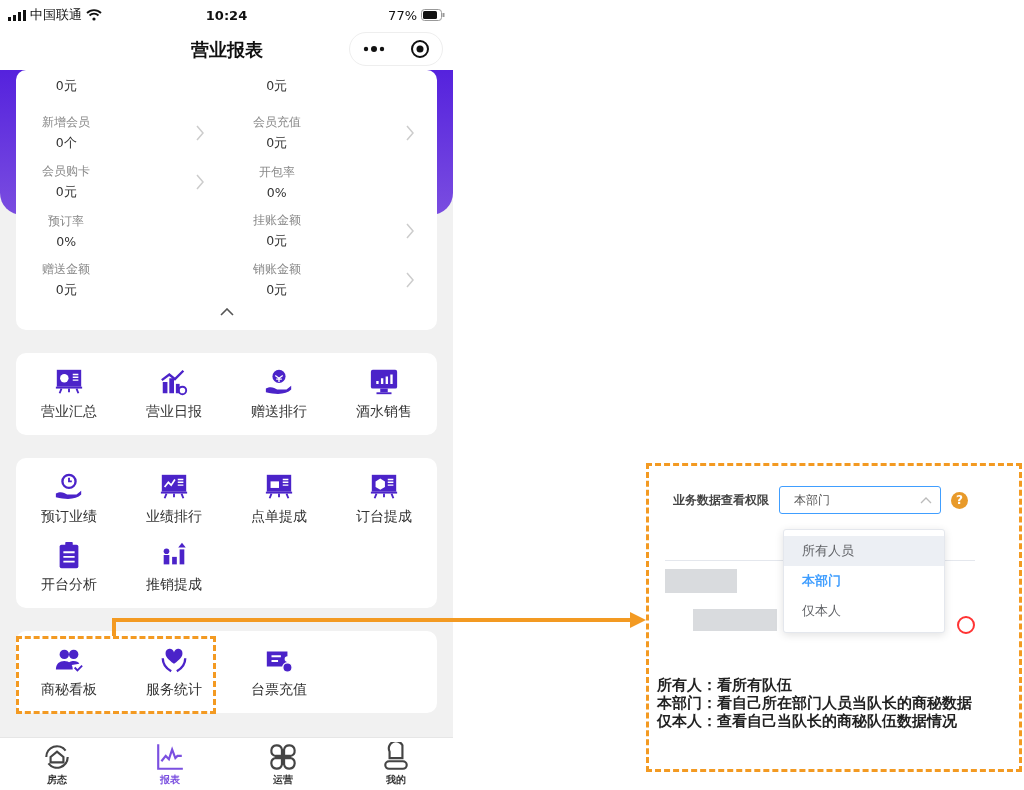 This screenshot has width=1024, height=790. Describe the element at coordinates (17, 15) in the screenshot. I see `signal-icon` at that location.